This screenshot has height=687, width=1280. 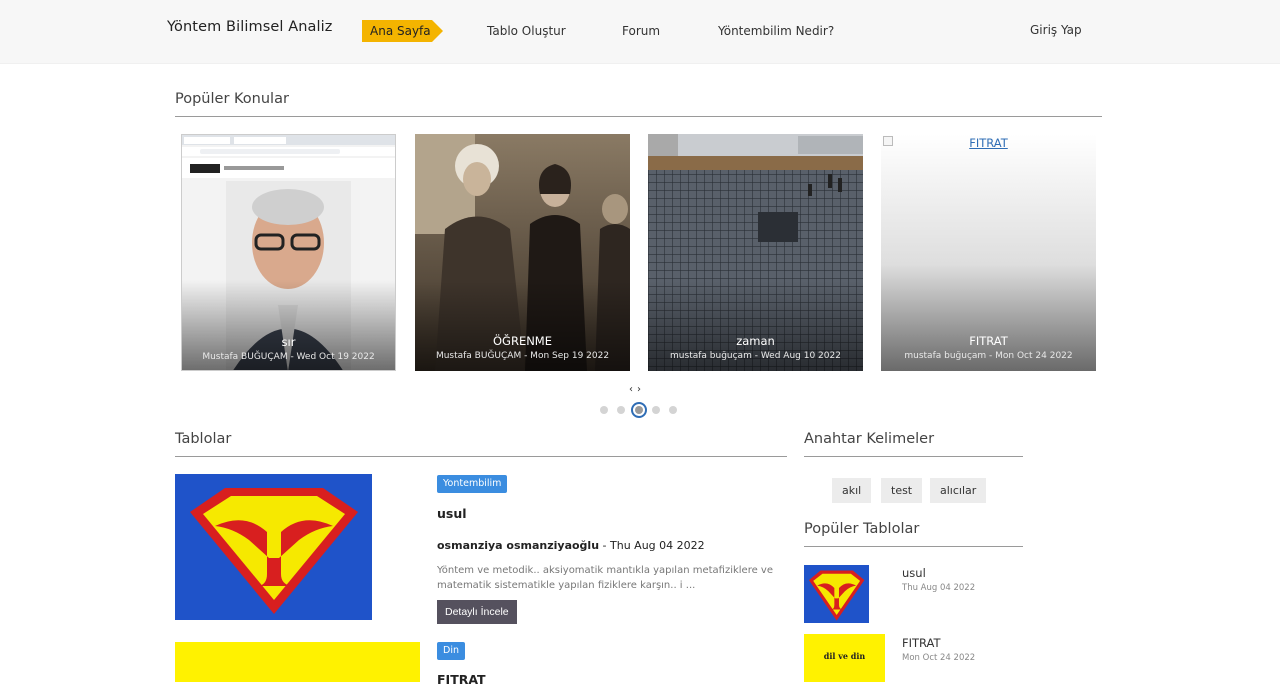 What do you see at coordinates (526, 31) in the screenshot?
I see `nav-create-table: Tablo Oluştur` at bounding box center [526, 31].